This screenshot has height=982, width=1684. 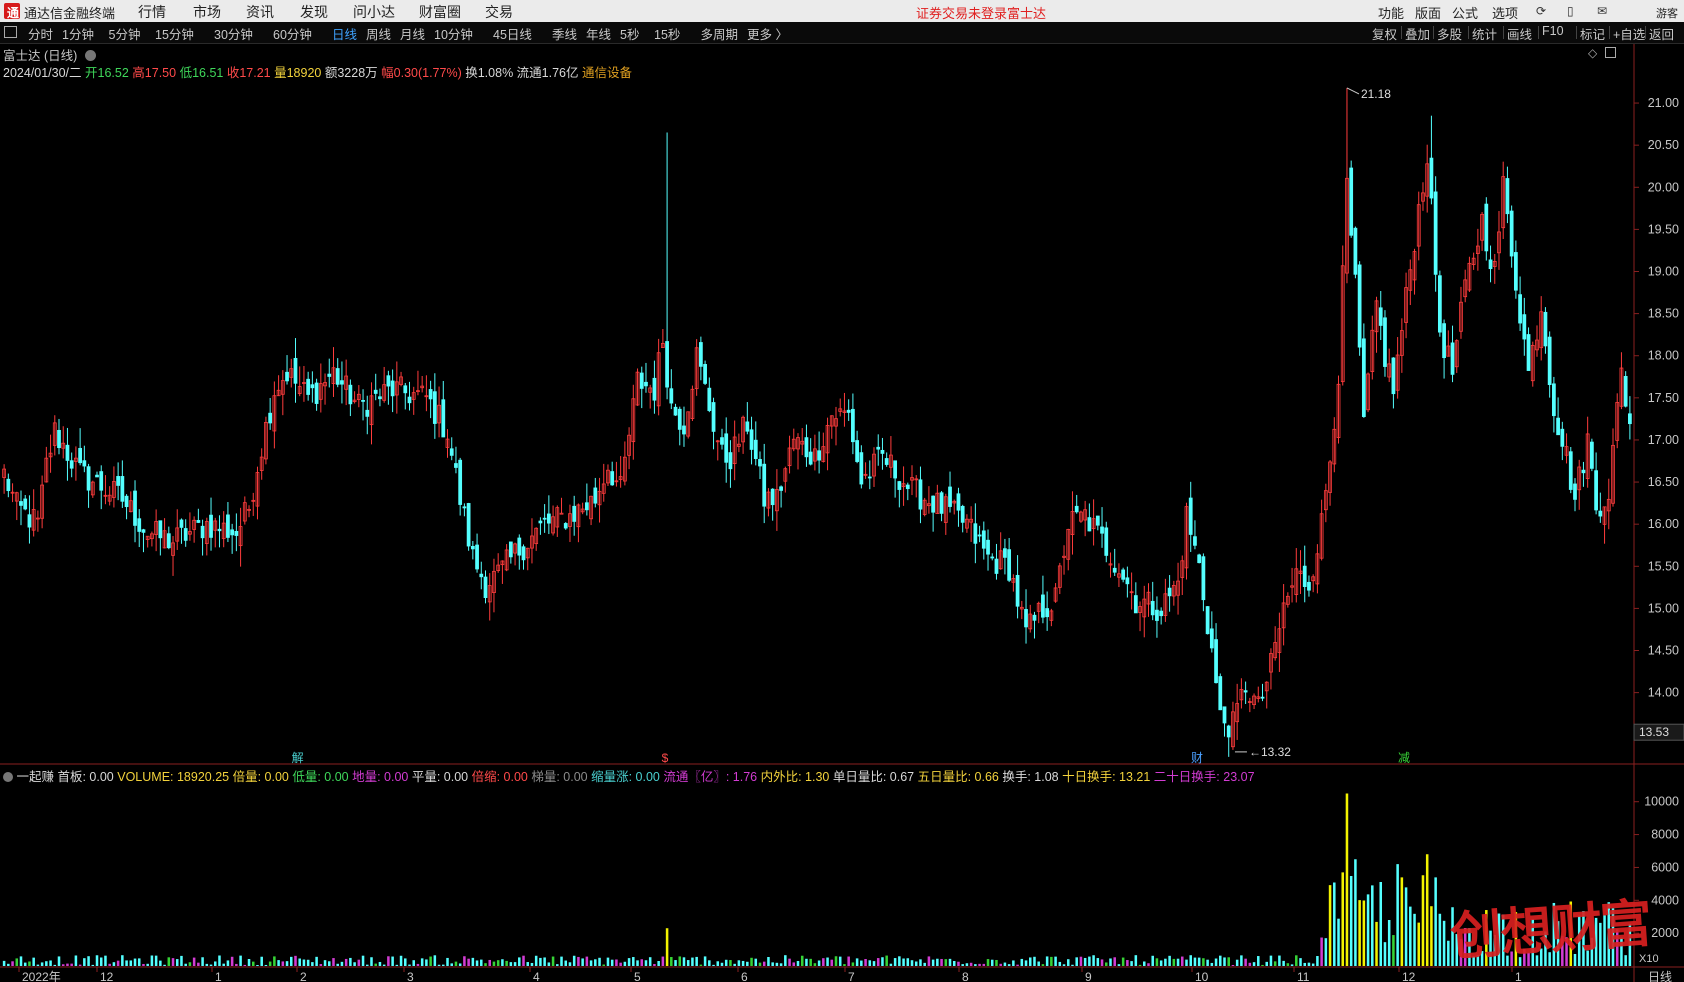 What do you see at coordinates (1663, 440) in the screenshot?
I see `price-tick-label: 17.00` at bounding box center [1663, 440].